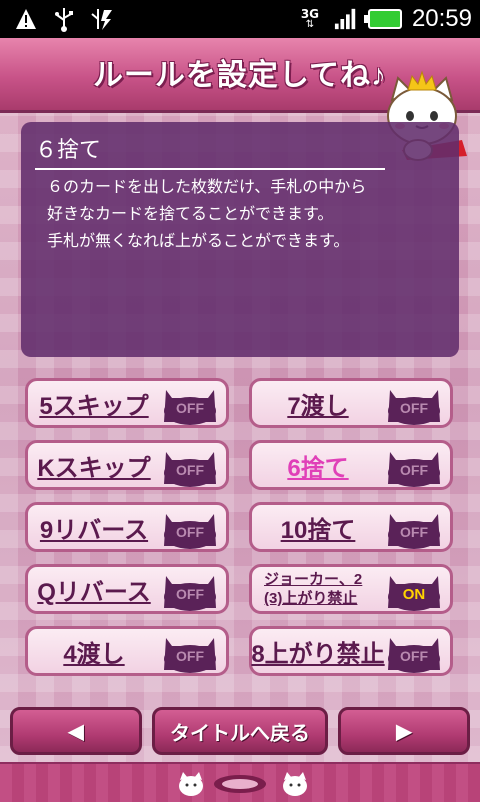  I want to click on rule-button-9-reverse: 9リバース OFF, so click(127, 527).